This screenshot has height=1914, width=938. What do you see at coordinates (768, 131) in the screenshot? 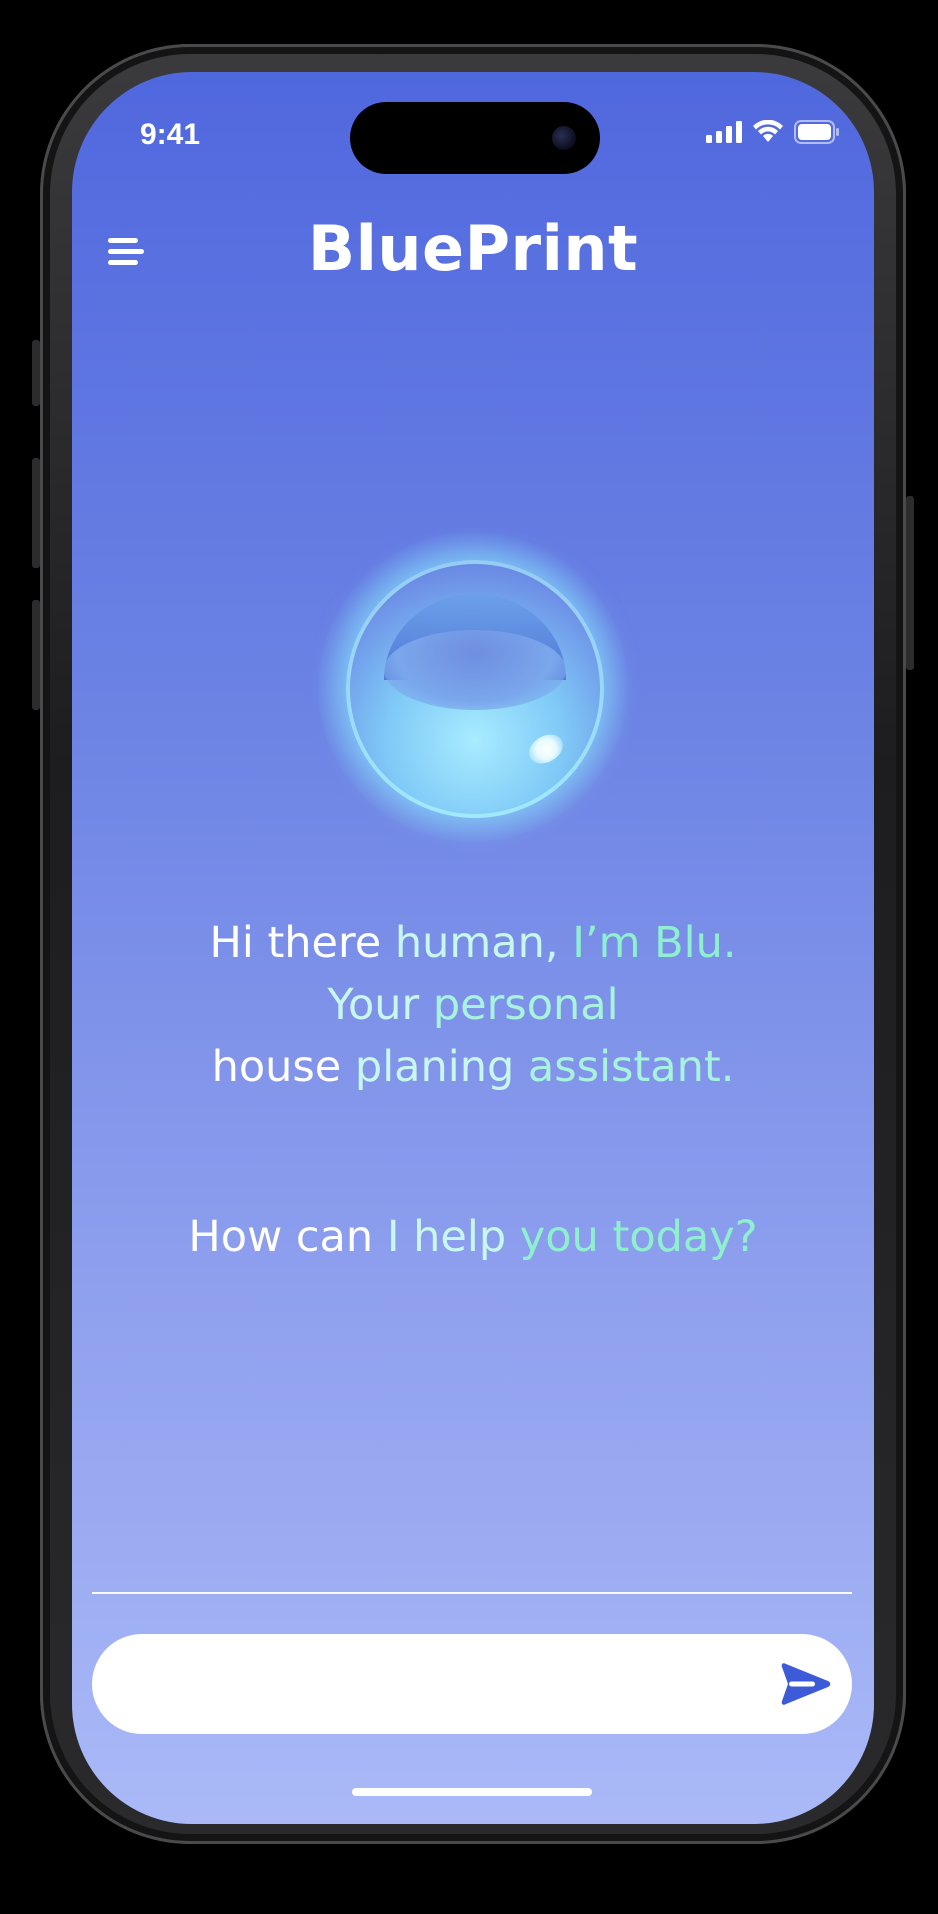
I see `wifi-icon` at bounding box center [768, 131].